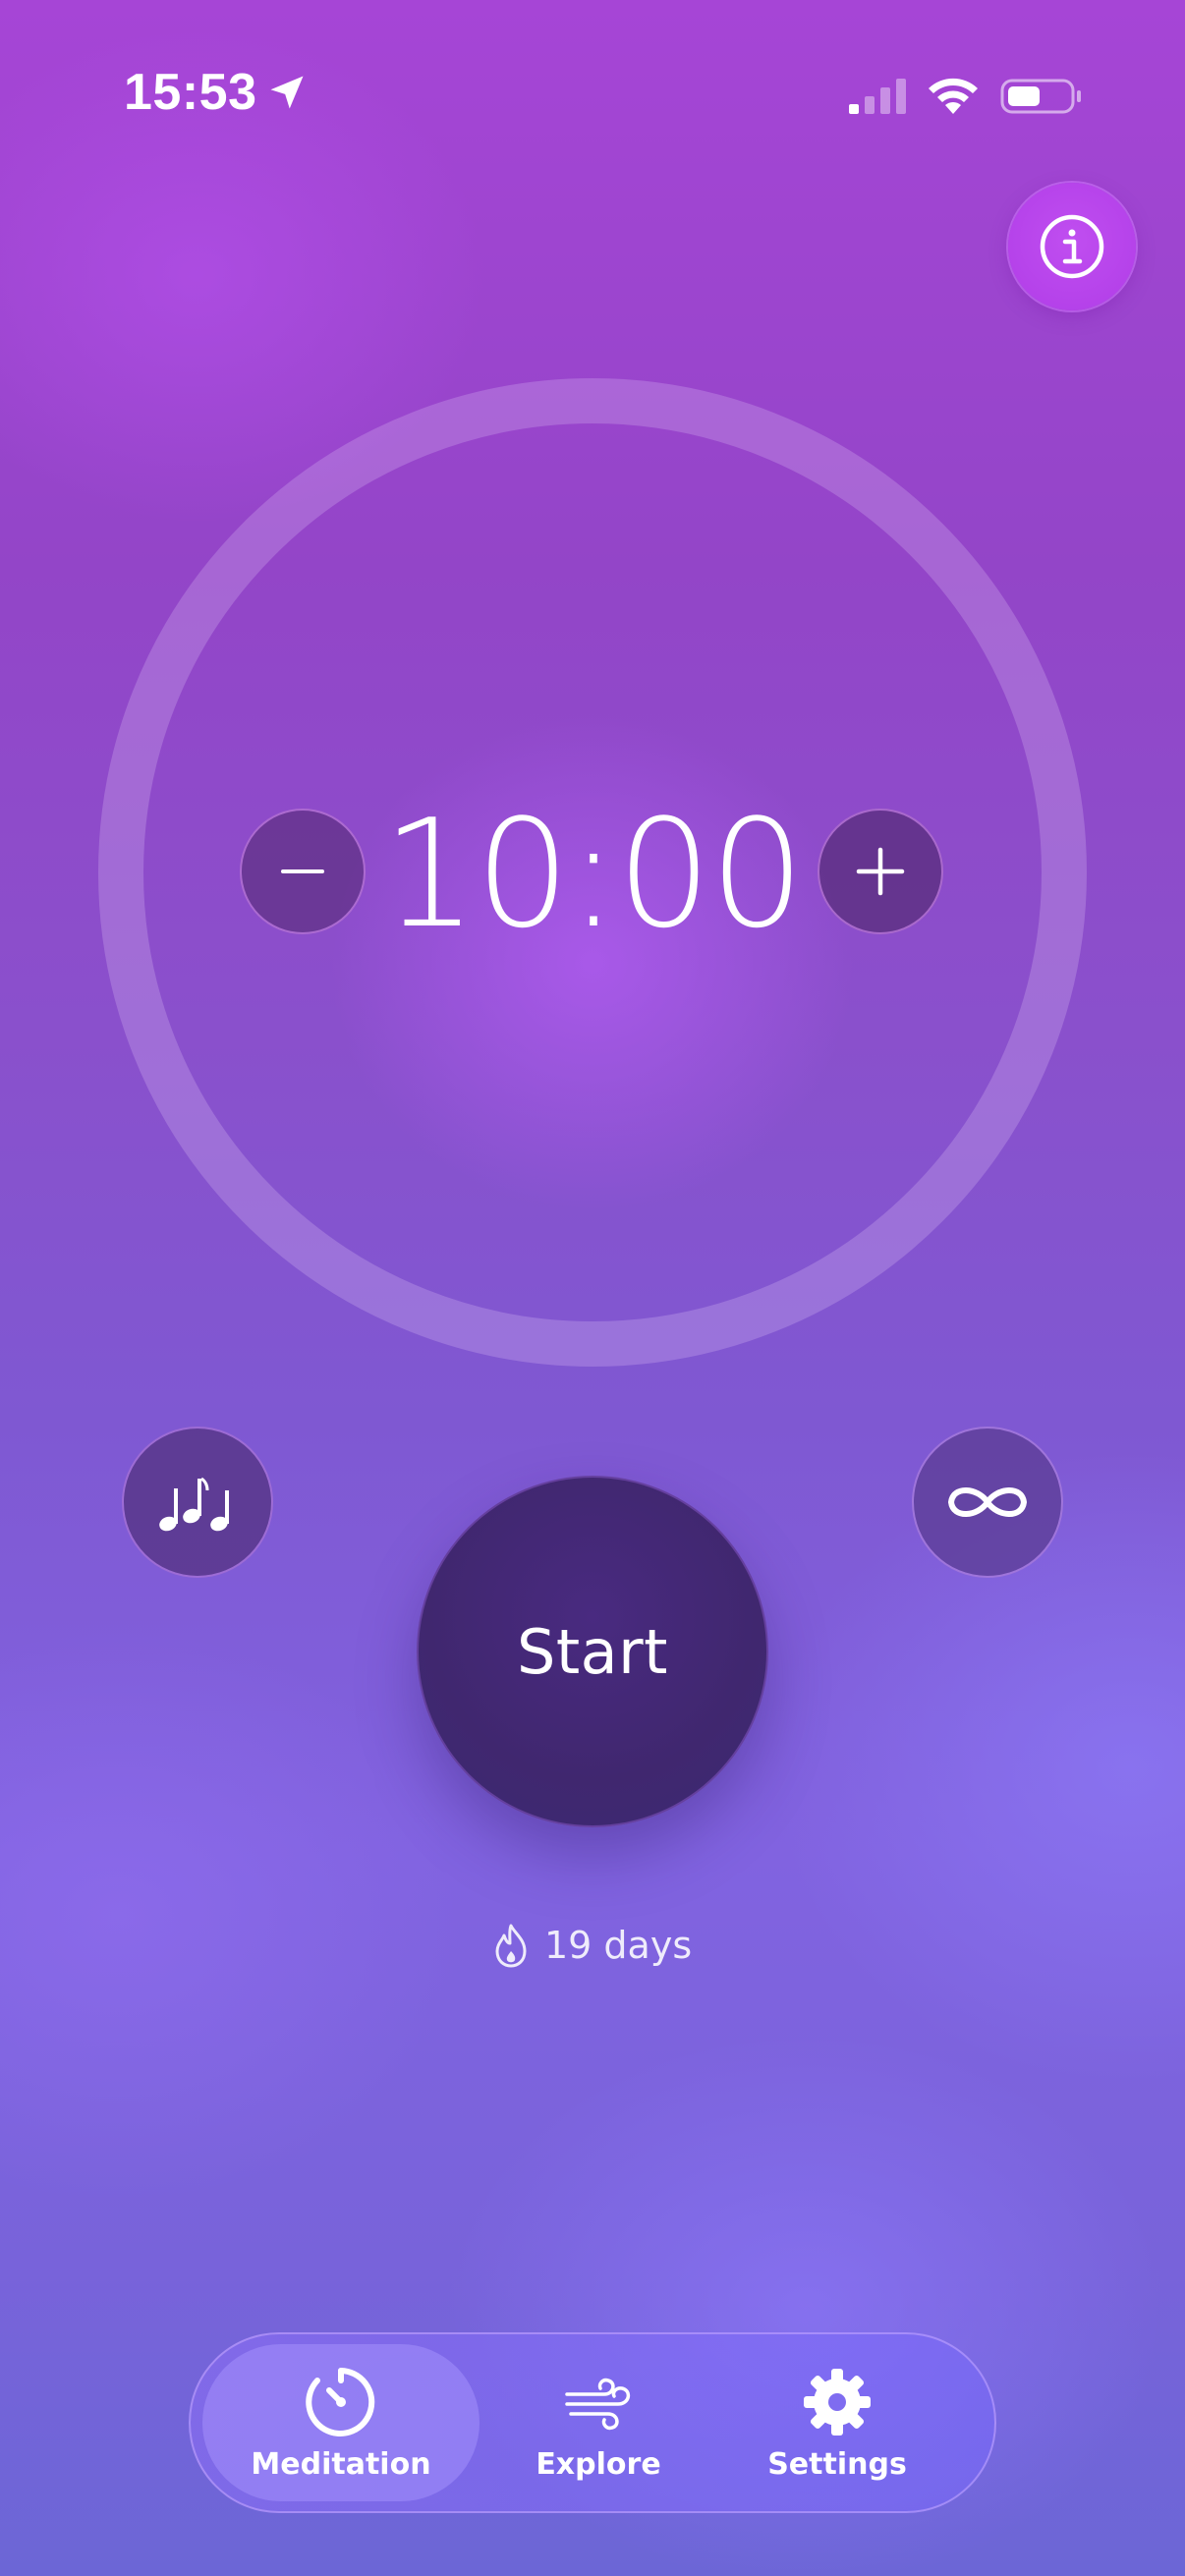  What do you see at coordinates (619, 1945) in the screenshot?
I see `streak-text: 19 days` at bounding box center [619, 1945].